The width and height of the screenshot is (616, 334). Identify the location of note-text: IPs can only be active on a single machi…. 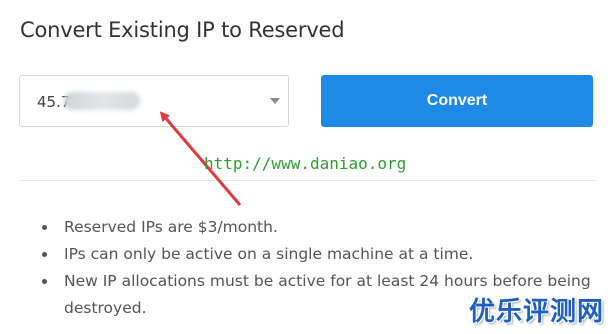
(269, 254).